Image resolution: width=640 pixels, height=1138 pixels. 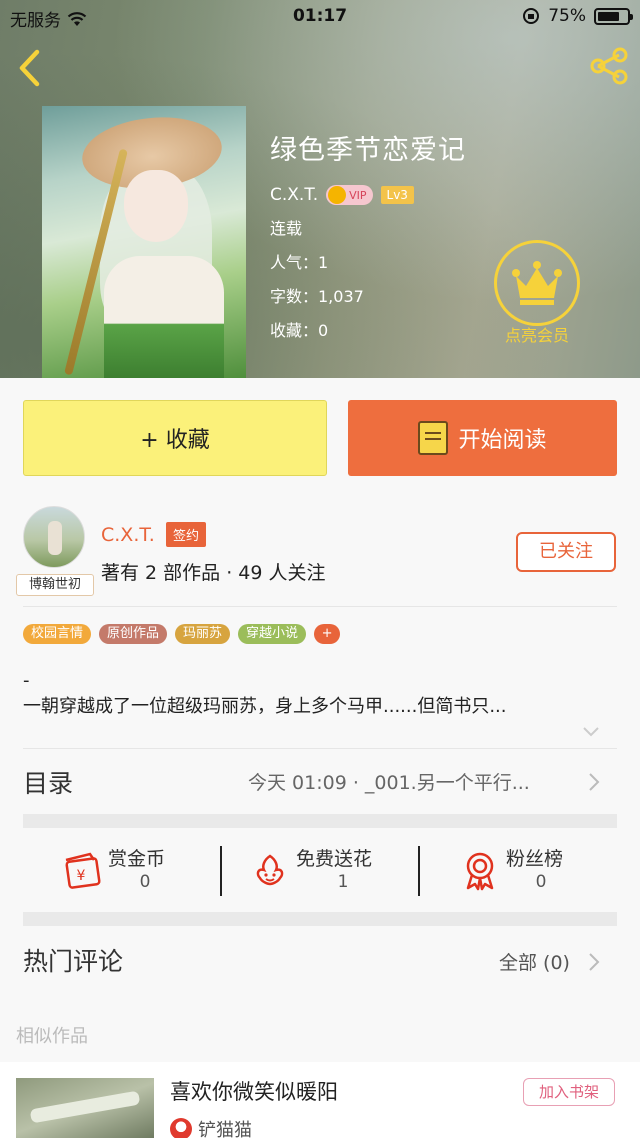 What do you see at coordinates (213, 573) in the screenshot?
I see `author-meta: 著有 2 部作品 · 49 人关注` at bounding box center [213, 573].